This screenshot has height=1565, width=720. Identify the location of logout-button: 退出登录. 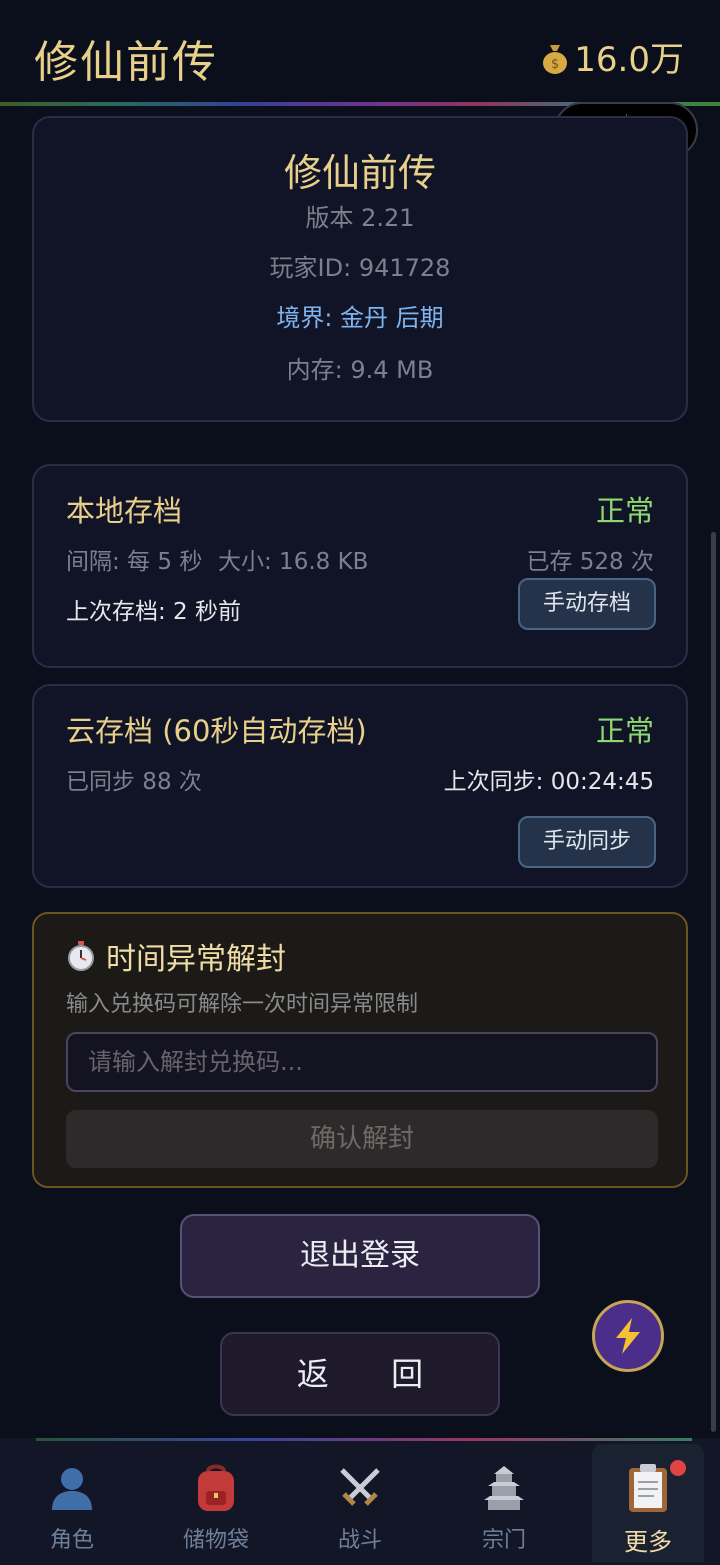
(360, 1256).